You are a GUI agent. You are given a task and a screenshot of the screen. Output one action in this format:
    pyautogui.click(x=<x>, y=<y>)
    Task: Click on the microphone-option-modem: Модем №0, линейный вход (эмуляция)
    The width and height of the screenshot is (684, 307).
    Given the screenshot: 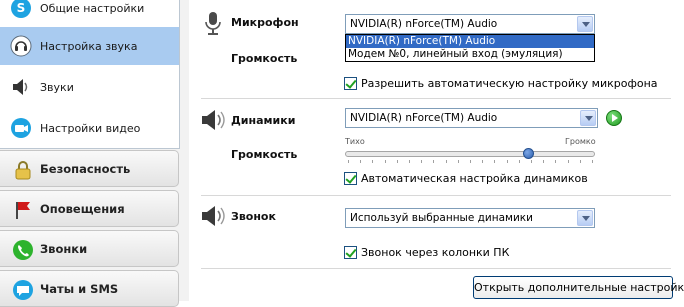 What is the action you would take?
    pyautogui.click(x=470, y=54)
    